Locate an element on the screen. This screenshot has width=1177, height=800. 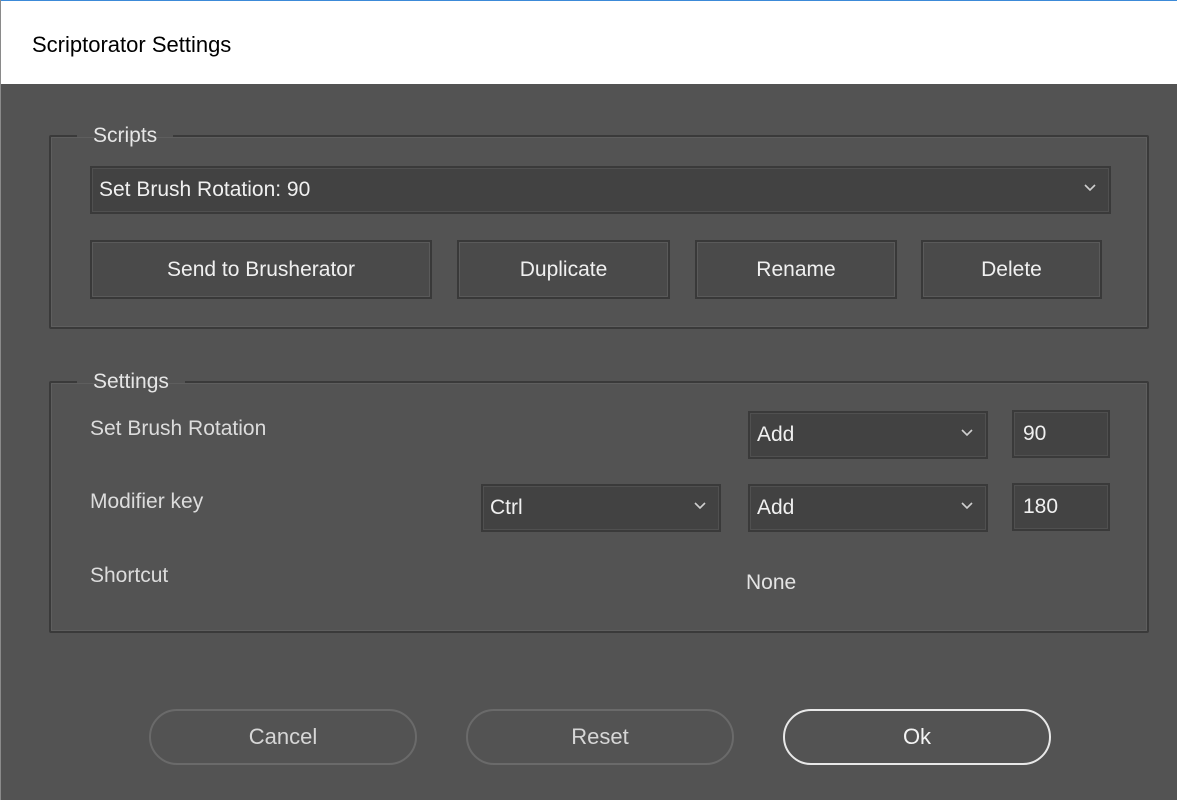
script-select: Set Brush Rotation: 90 is located at coordinates (600, 190).